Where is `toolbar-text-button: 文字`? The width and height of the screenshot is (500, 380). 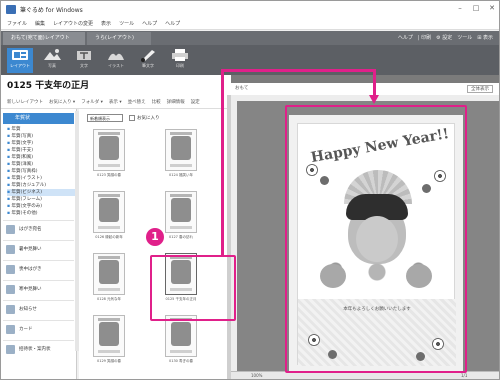
toolbar-text-button: 文字 is located at coordinates (84, 60).